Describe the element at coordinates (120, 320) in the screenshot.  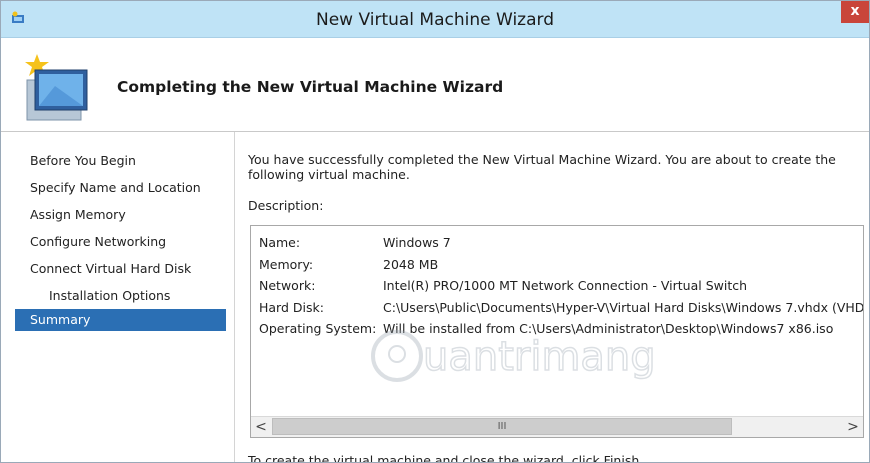
I see `nav-item-summary: Summary` at that location.